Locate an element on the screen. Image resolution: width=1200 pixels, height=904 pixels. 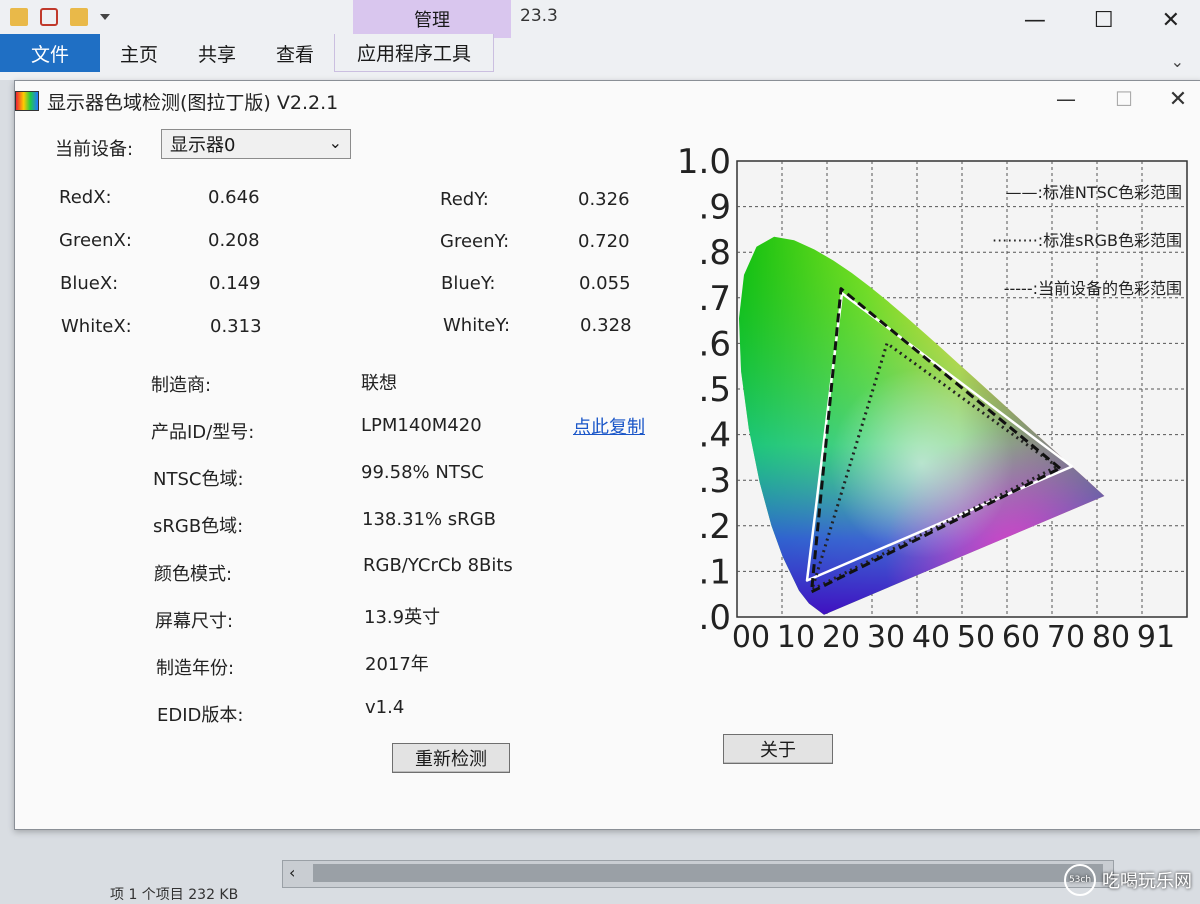
y-tick-label: .0 is located at coordinates (715, 618).